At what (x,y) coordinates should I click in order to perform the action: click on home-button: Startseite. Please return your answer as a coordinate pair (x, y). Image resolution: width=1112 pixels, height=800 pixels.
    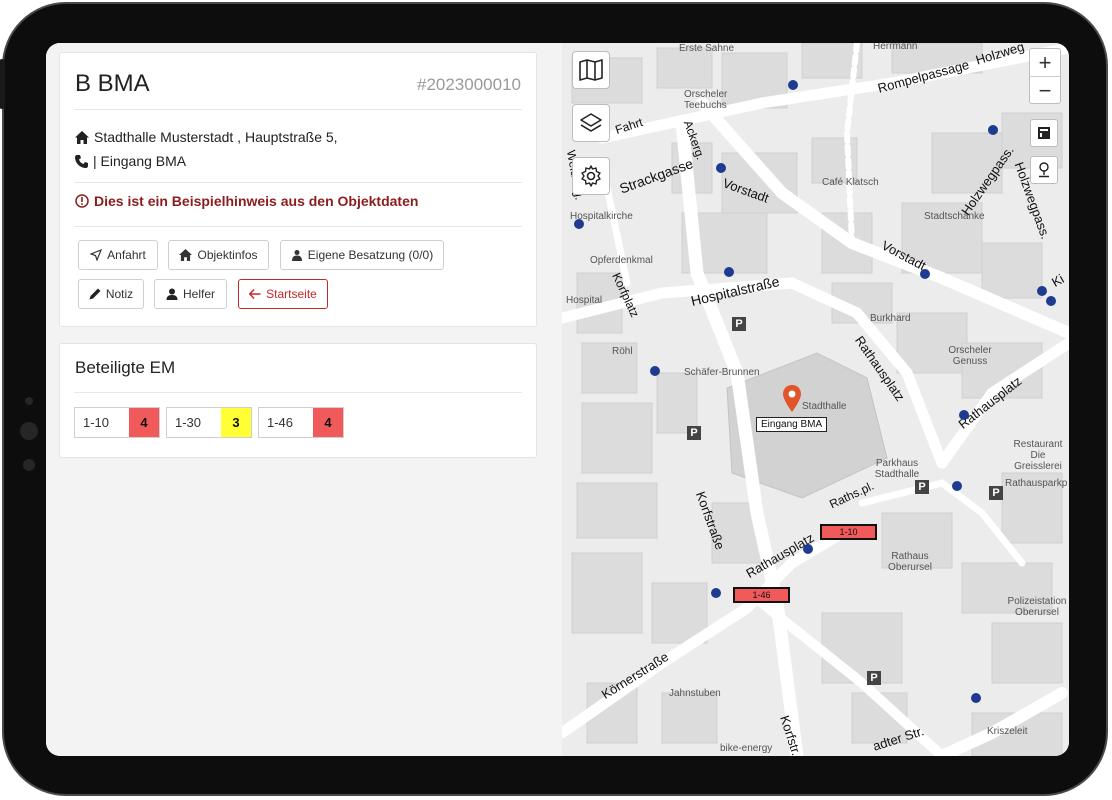
    Looking at the image, I should click on (283, 294).